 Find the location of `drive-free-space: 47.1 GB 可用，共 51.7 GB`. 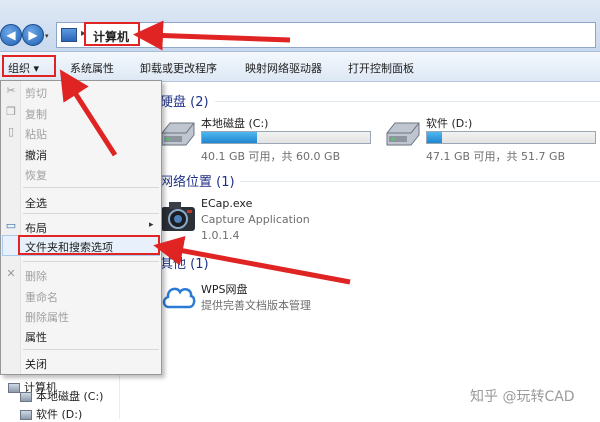

drive-free-space: 47.1 GB 可用，共 51.7 GB is located at coordinates (496, 156).